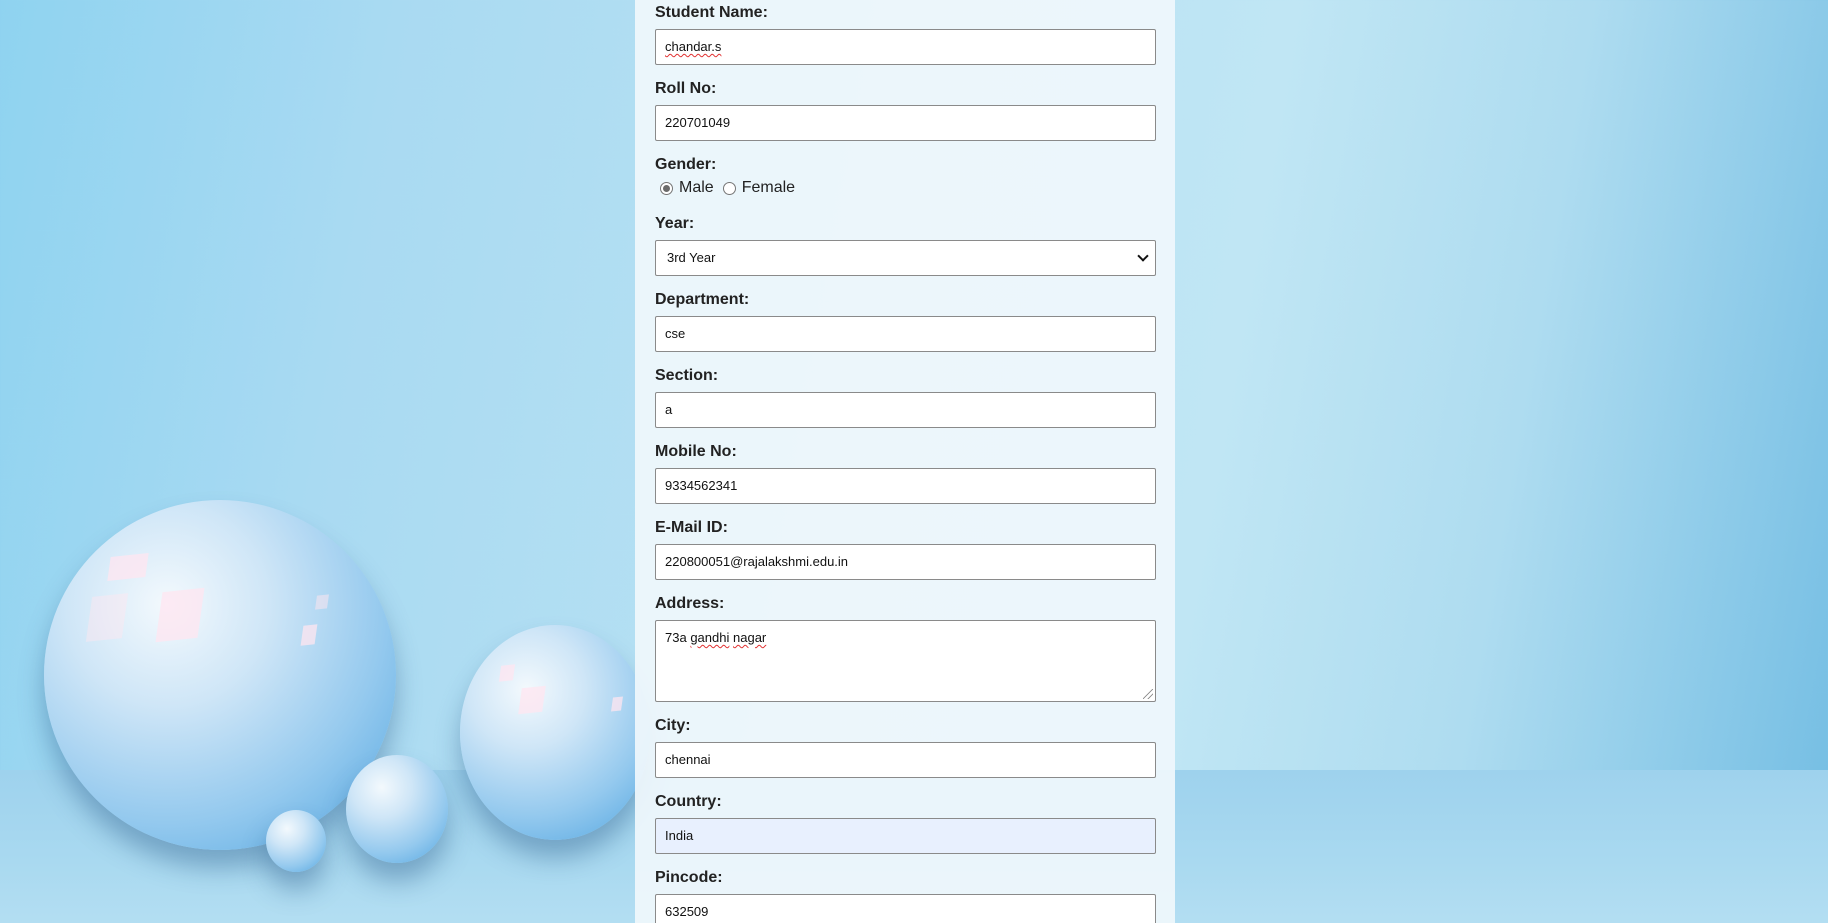 This screenshot has height=923, width=1828. Describe the element at coordinates (711, 12) in the screenshot. I see `student-name-label: Student Name:` at that location.